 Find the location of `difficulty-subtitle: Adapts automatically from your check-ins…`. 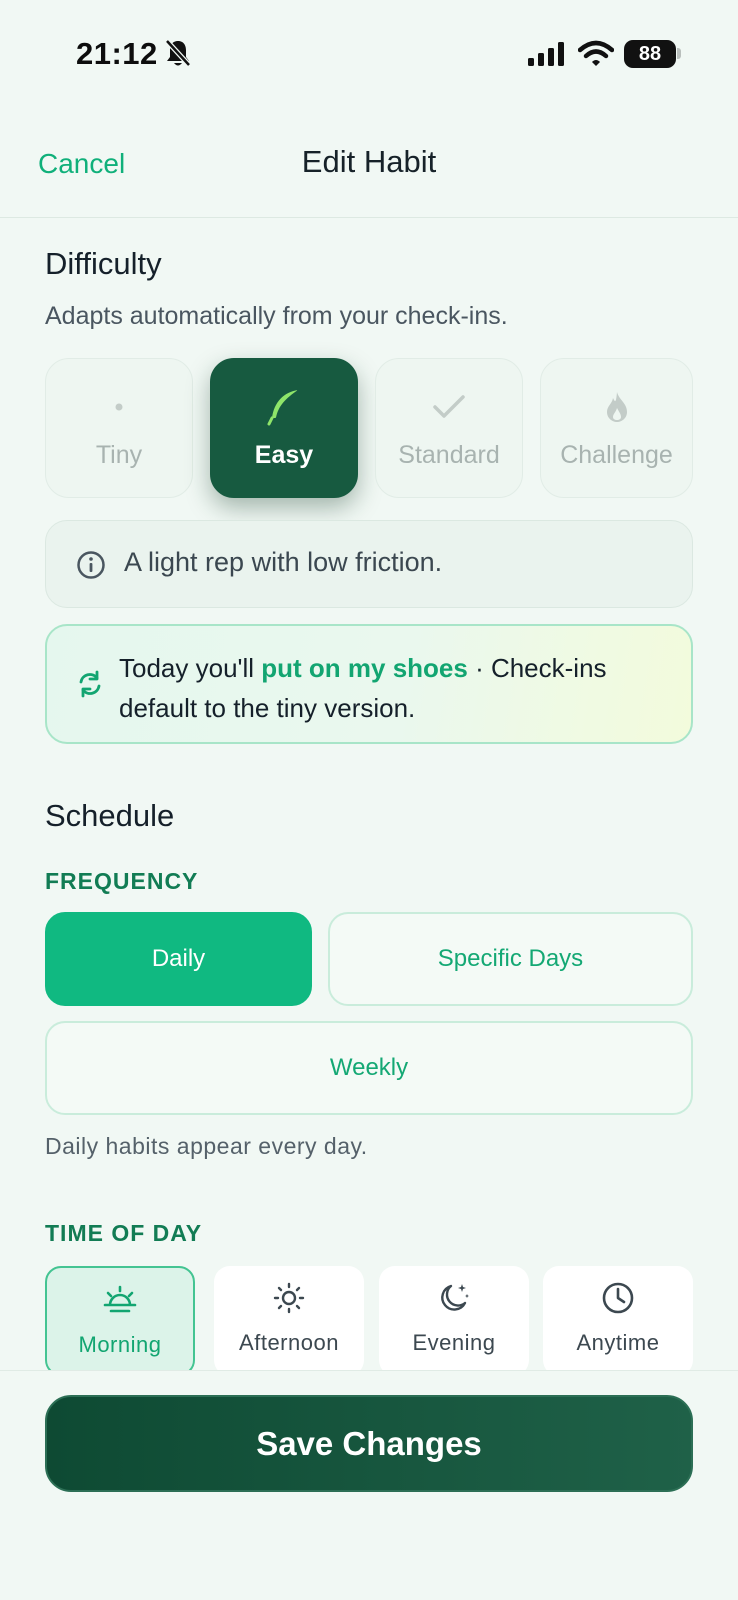

difficulty-subtitle: Adapts automatically from your check-ins… is located at coordinates (276, 316).